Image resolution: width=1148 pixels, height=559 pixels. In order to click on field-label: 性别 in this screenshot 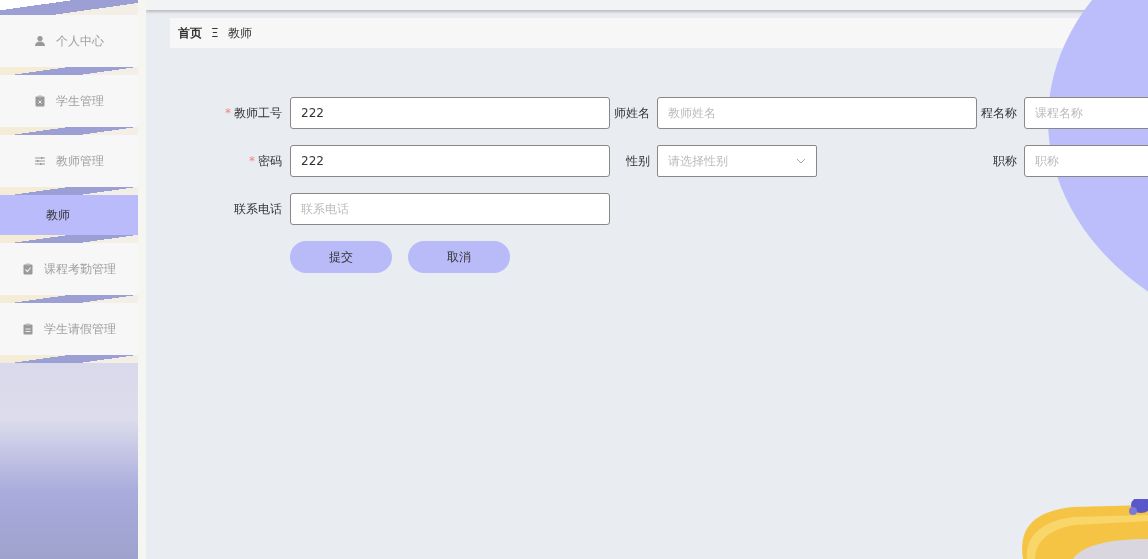, I will do `click(638, 161)`.